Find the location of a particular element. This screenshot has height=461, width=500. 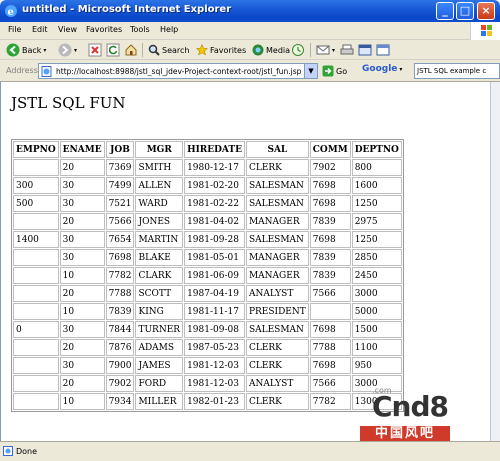

favorites-button: Favorites is located at coordinates (221, 50).